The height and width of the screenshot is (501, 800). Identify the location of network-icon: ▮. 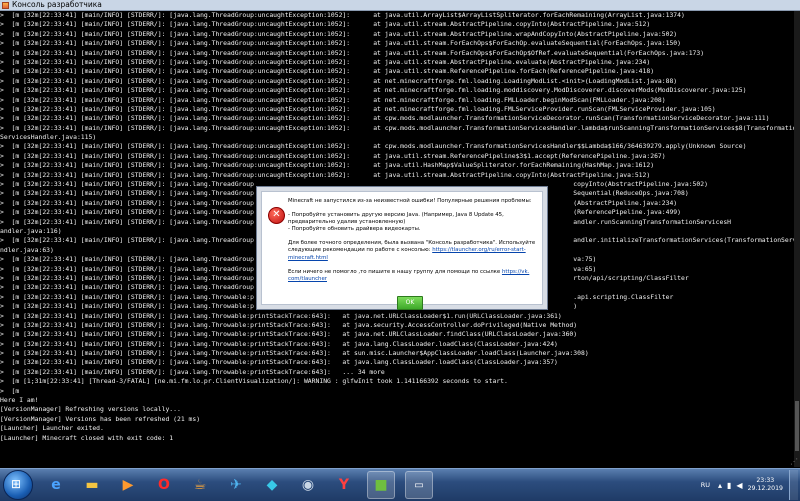
(729, 485).